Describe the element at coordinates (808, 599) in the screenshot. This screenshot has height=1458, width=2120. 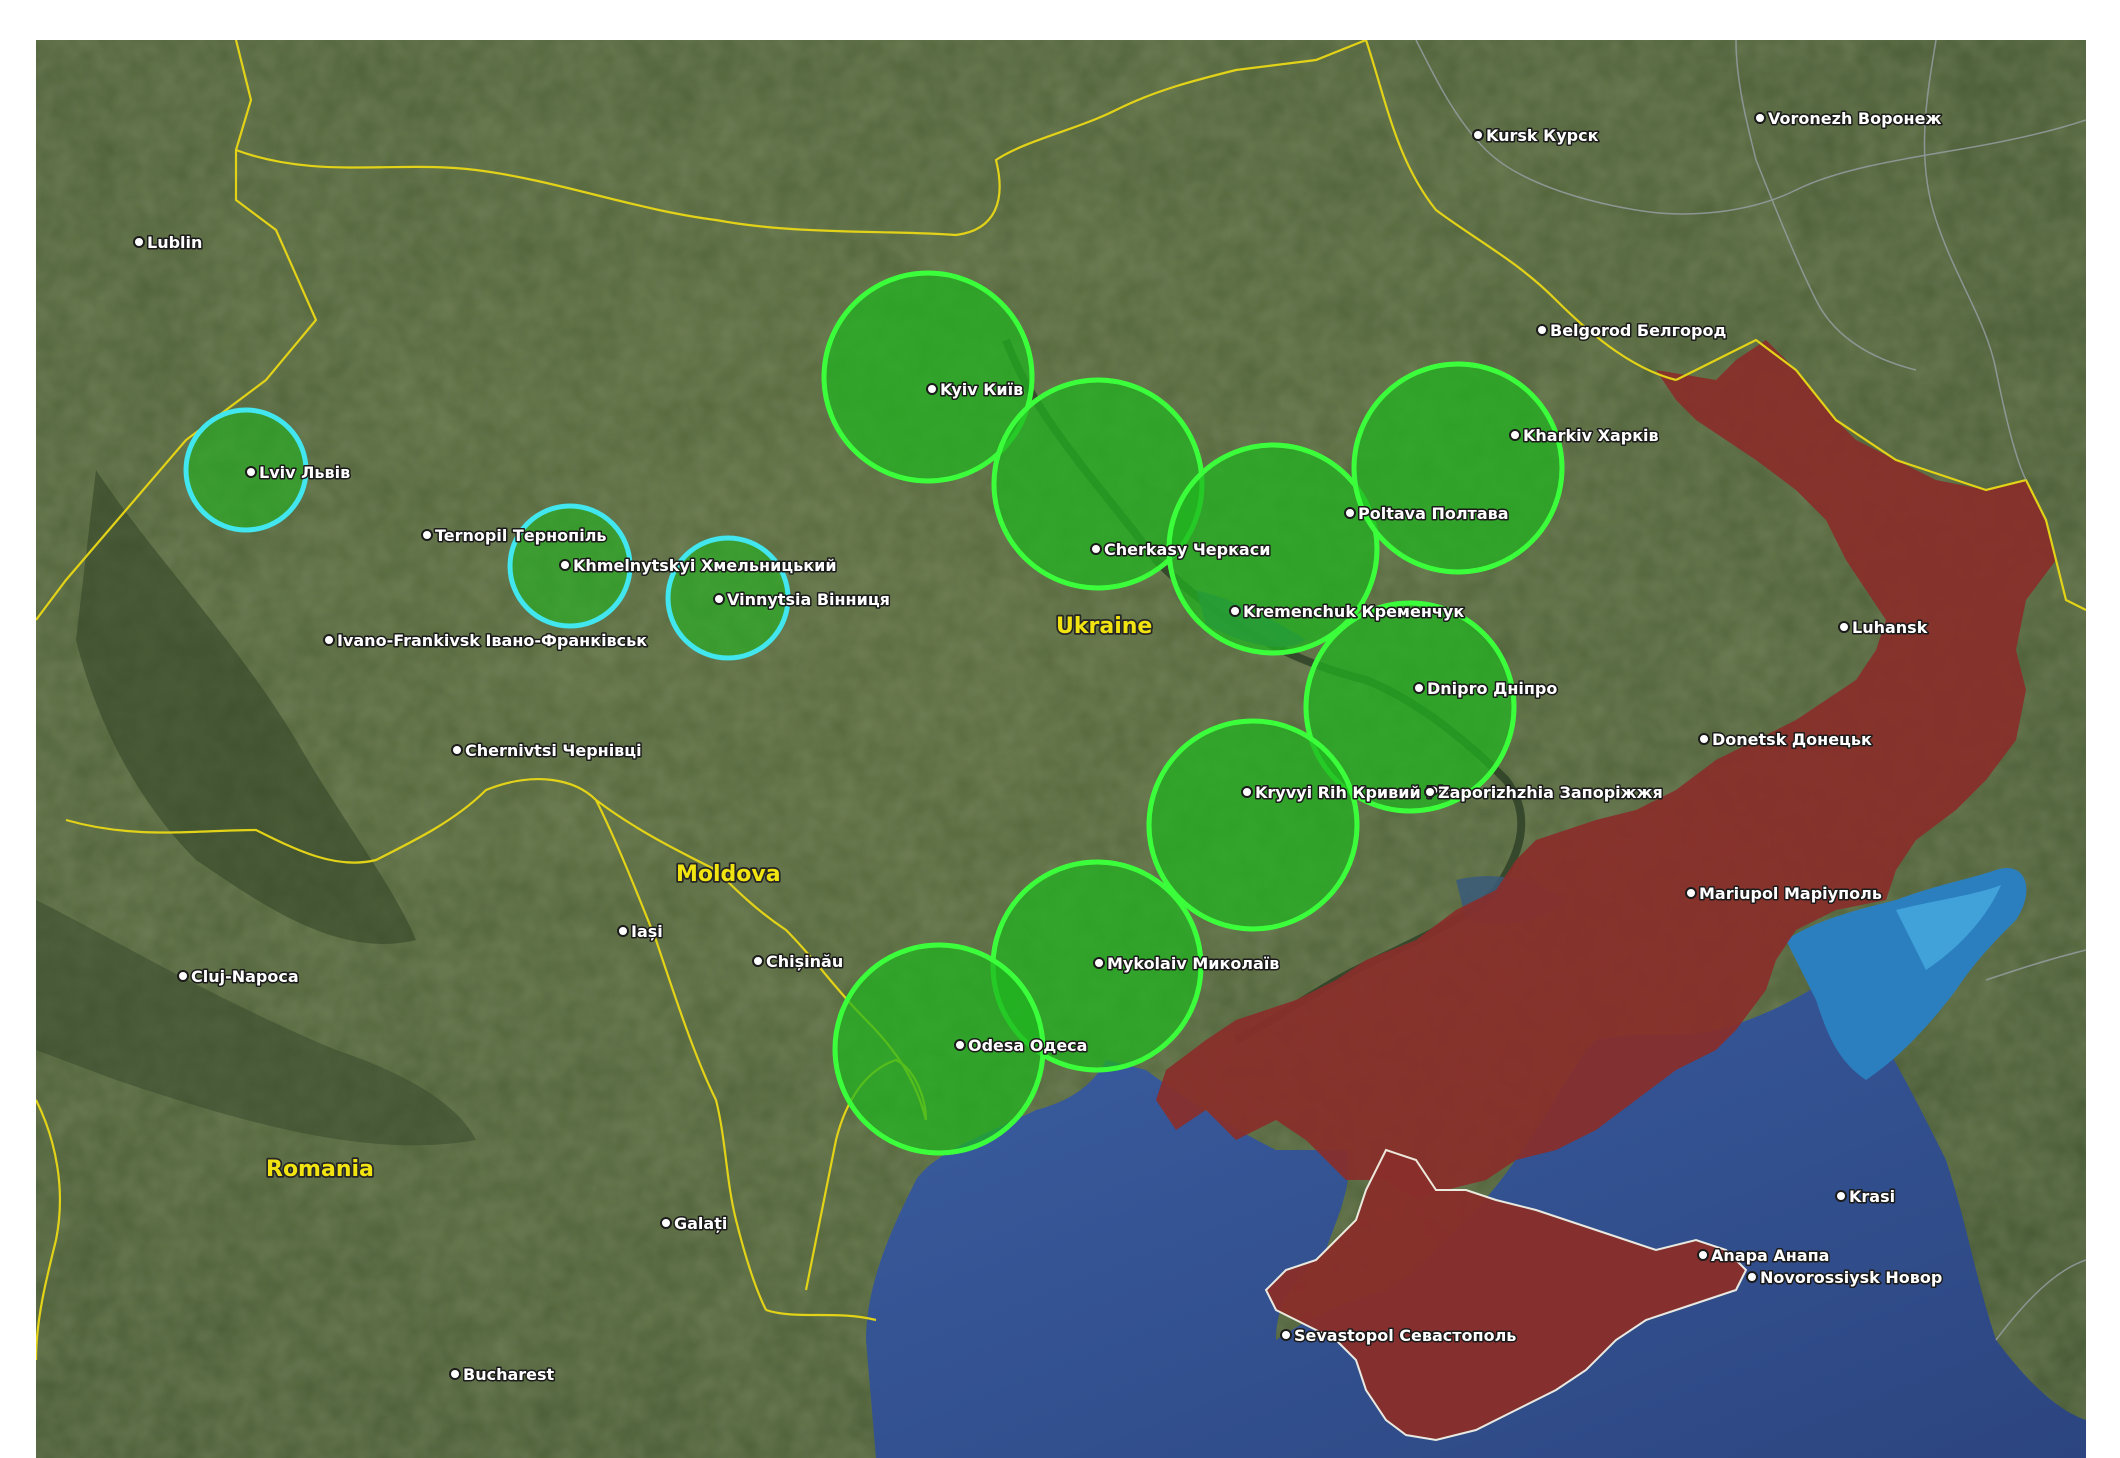
I see `city-label-vinnytsia: Vinnytsia Вінниця` at that location.